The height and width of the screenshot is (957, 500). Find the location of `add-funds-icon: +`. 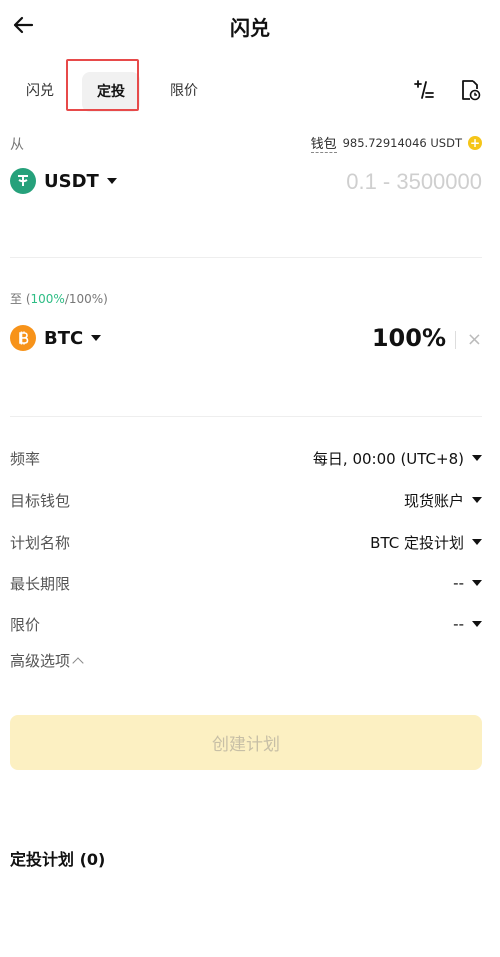

add-funds-icon: + is located at coordinates (475, 143).